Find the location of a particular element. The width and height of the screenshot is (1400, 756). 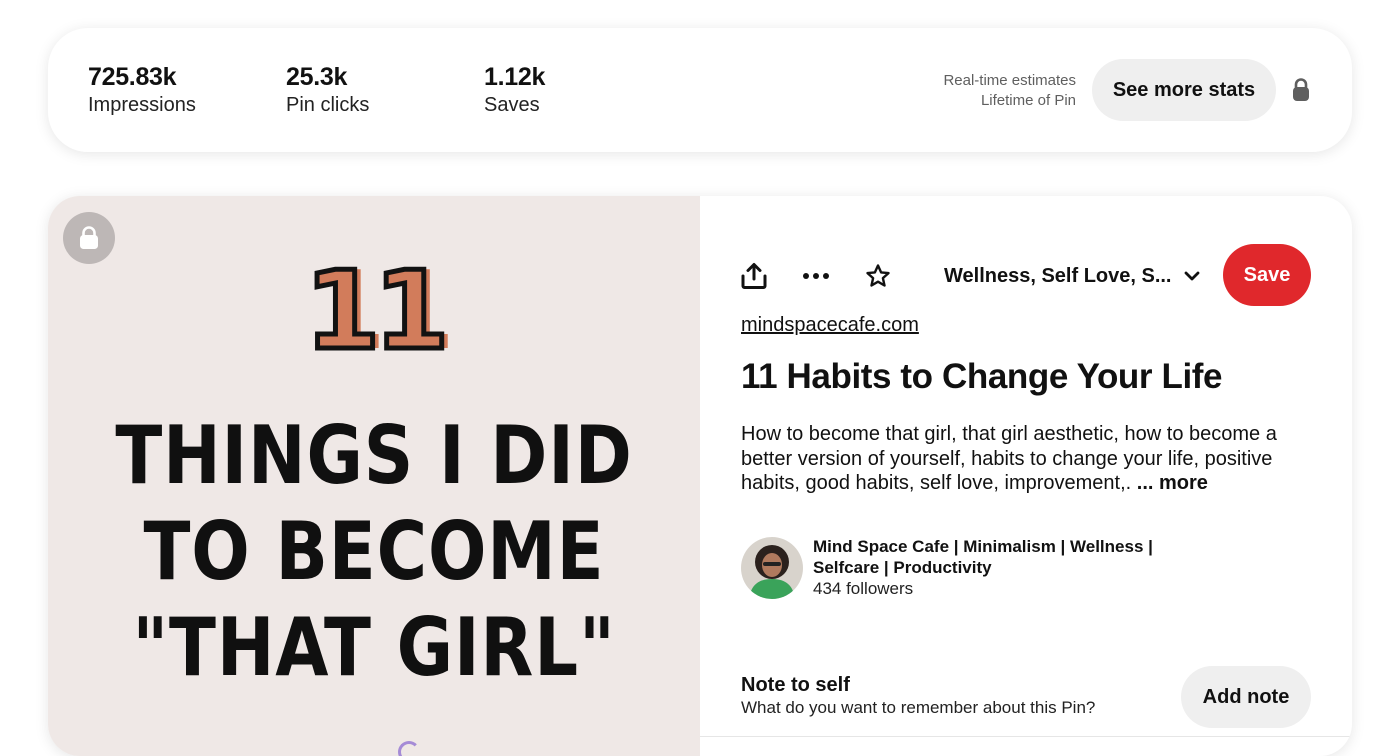

follower-count: 434 followers is located at coordinates (863, 588).